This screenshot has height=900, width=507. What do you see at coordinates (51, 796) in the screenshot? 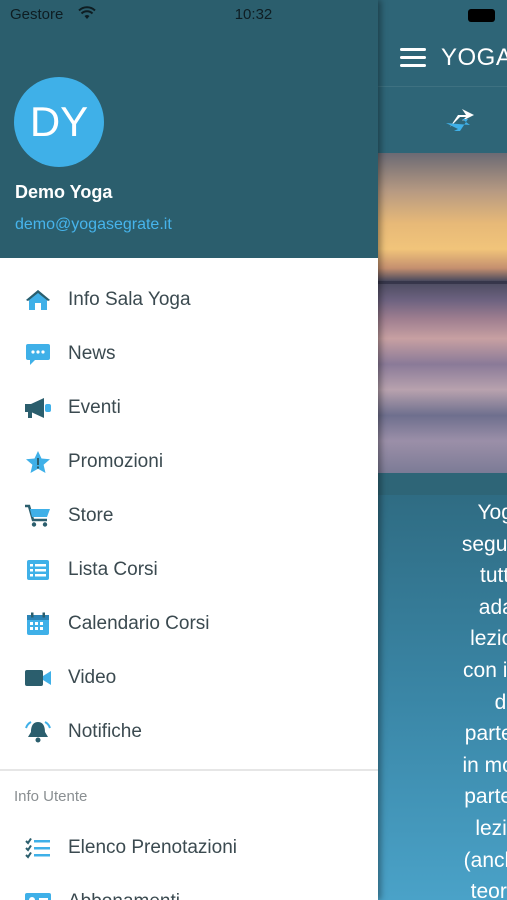
I see `section-title-label: Info Utente` at bounding box center [51, 796].